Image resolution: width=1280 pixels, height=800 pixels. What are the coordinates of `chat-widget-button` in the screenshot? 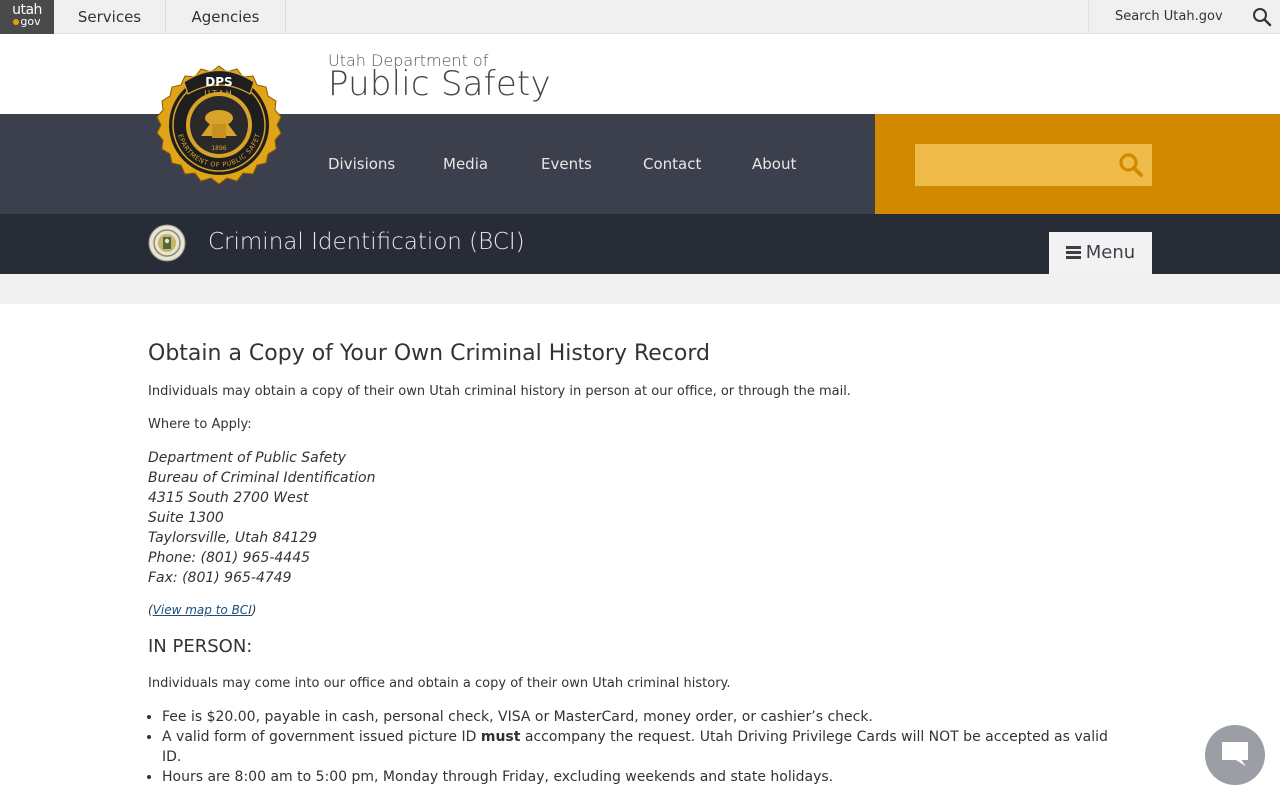 It's located at (1235, 755).